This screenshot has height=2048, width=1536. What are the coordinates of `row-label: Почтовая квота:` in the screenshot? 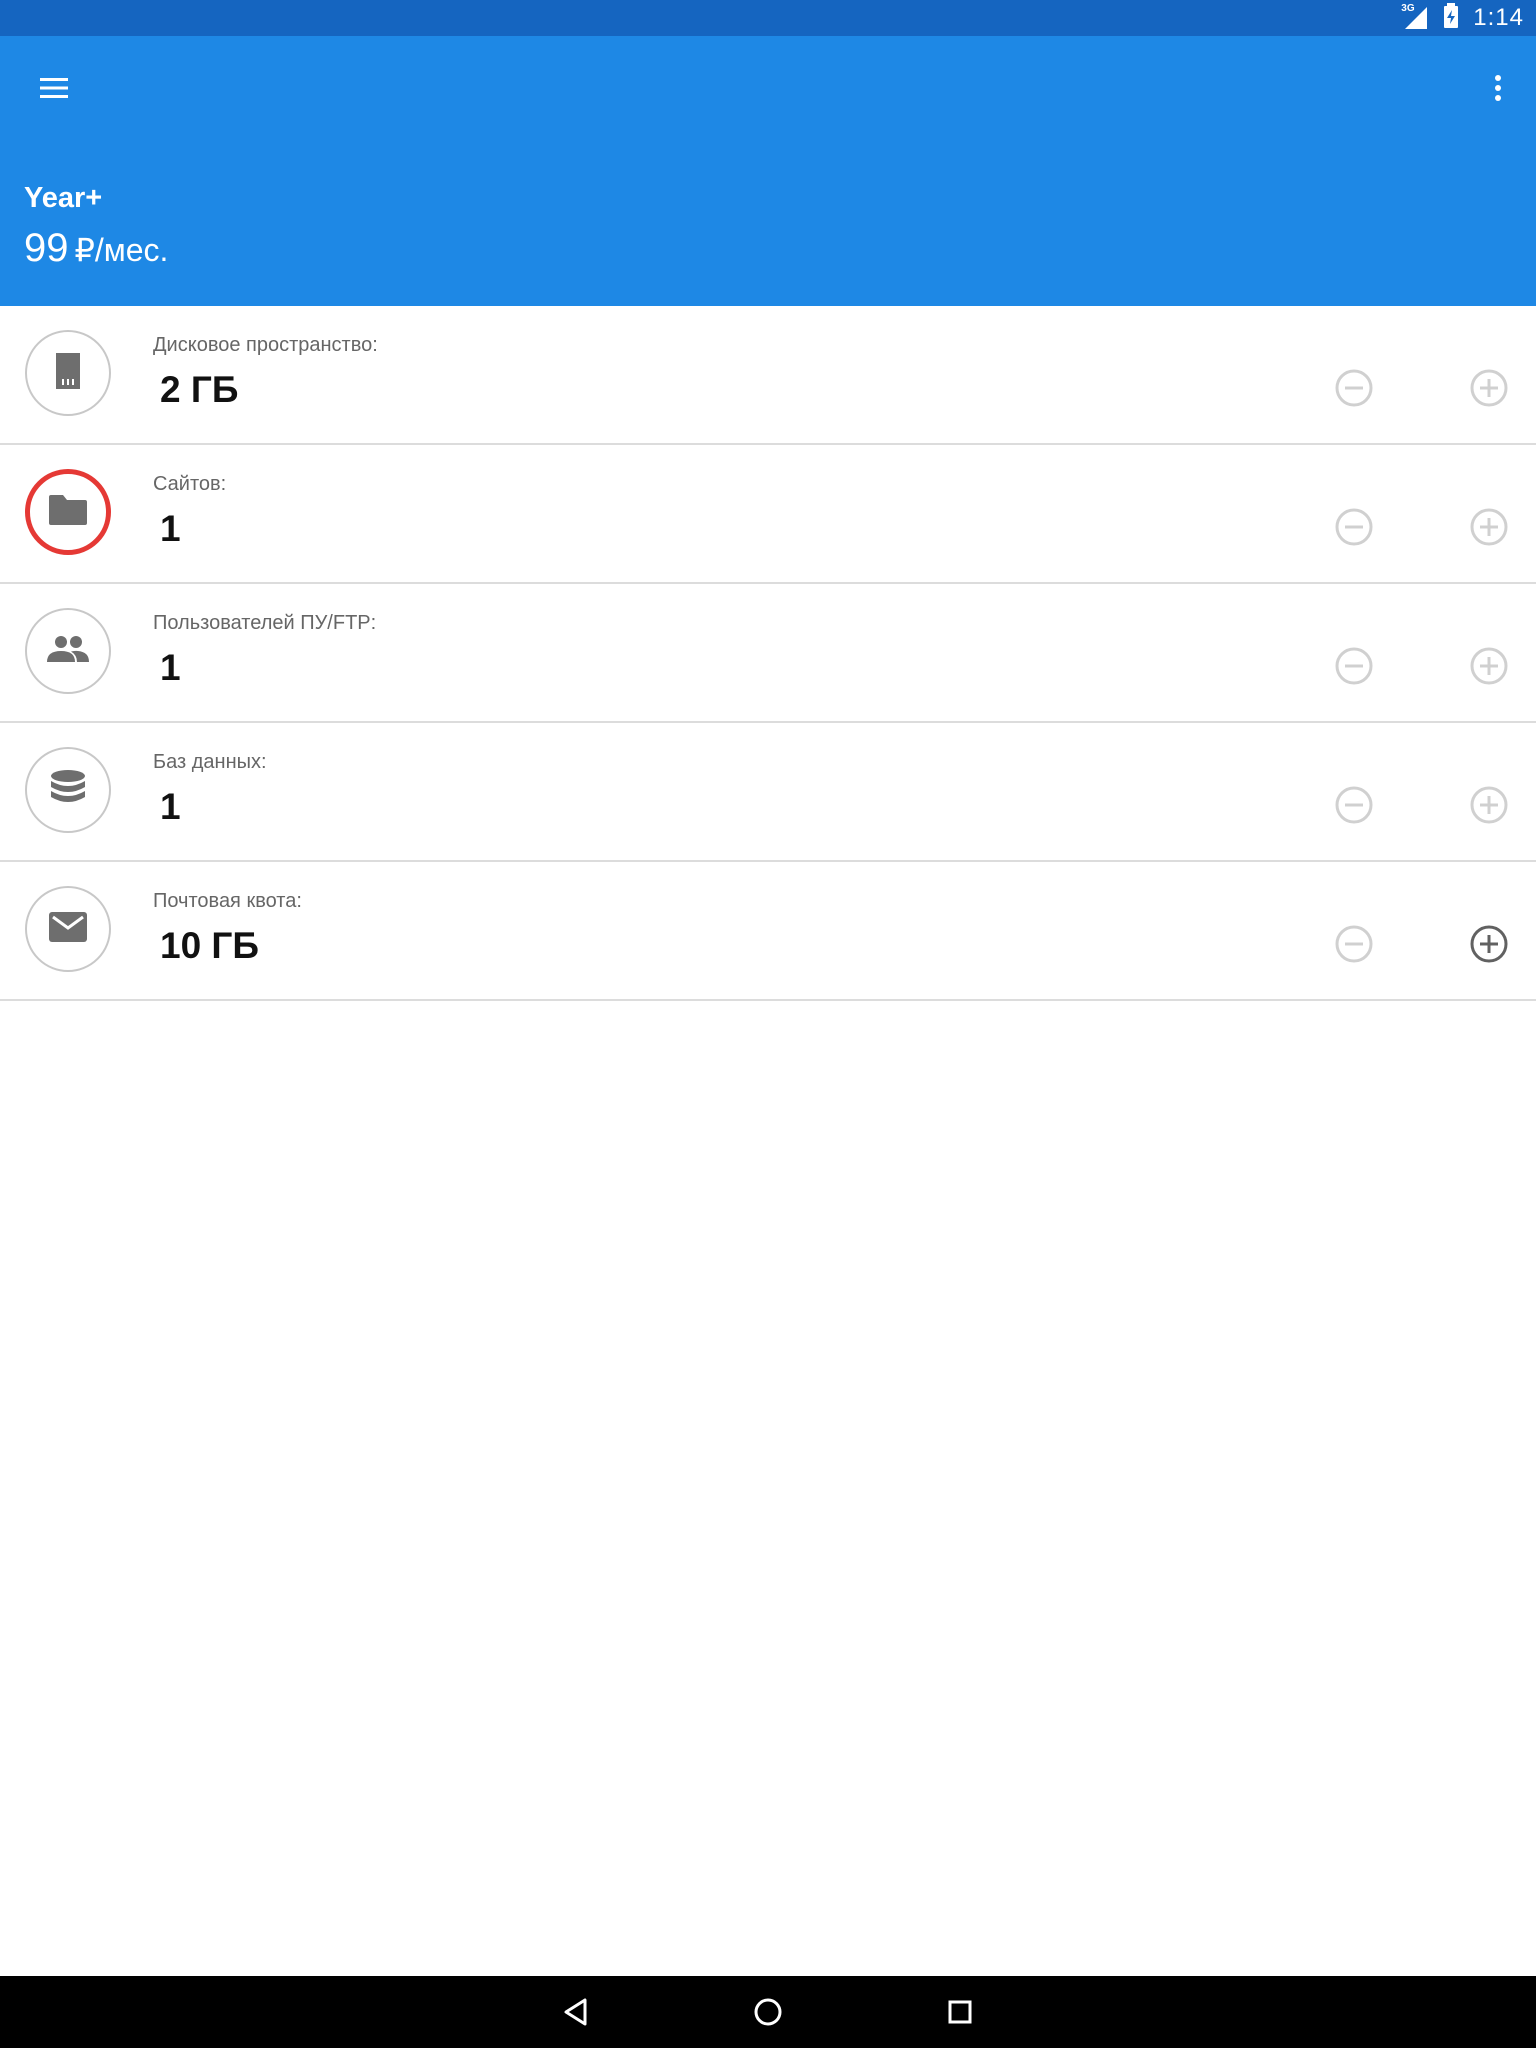 It's located at (227, 901).